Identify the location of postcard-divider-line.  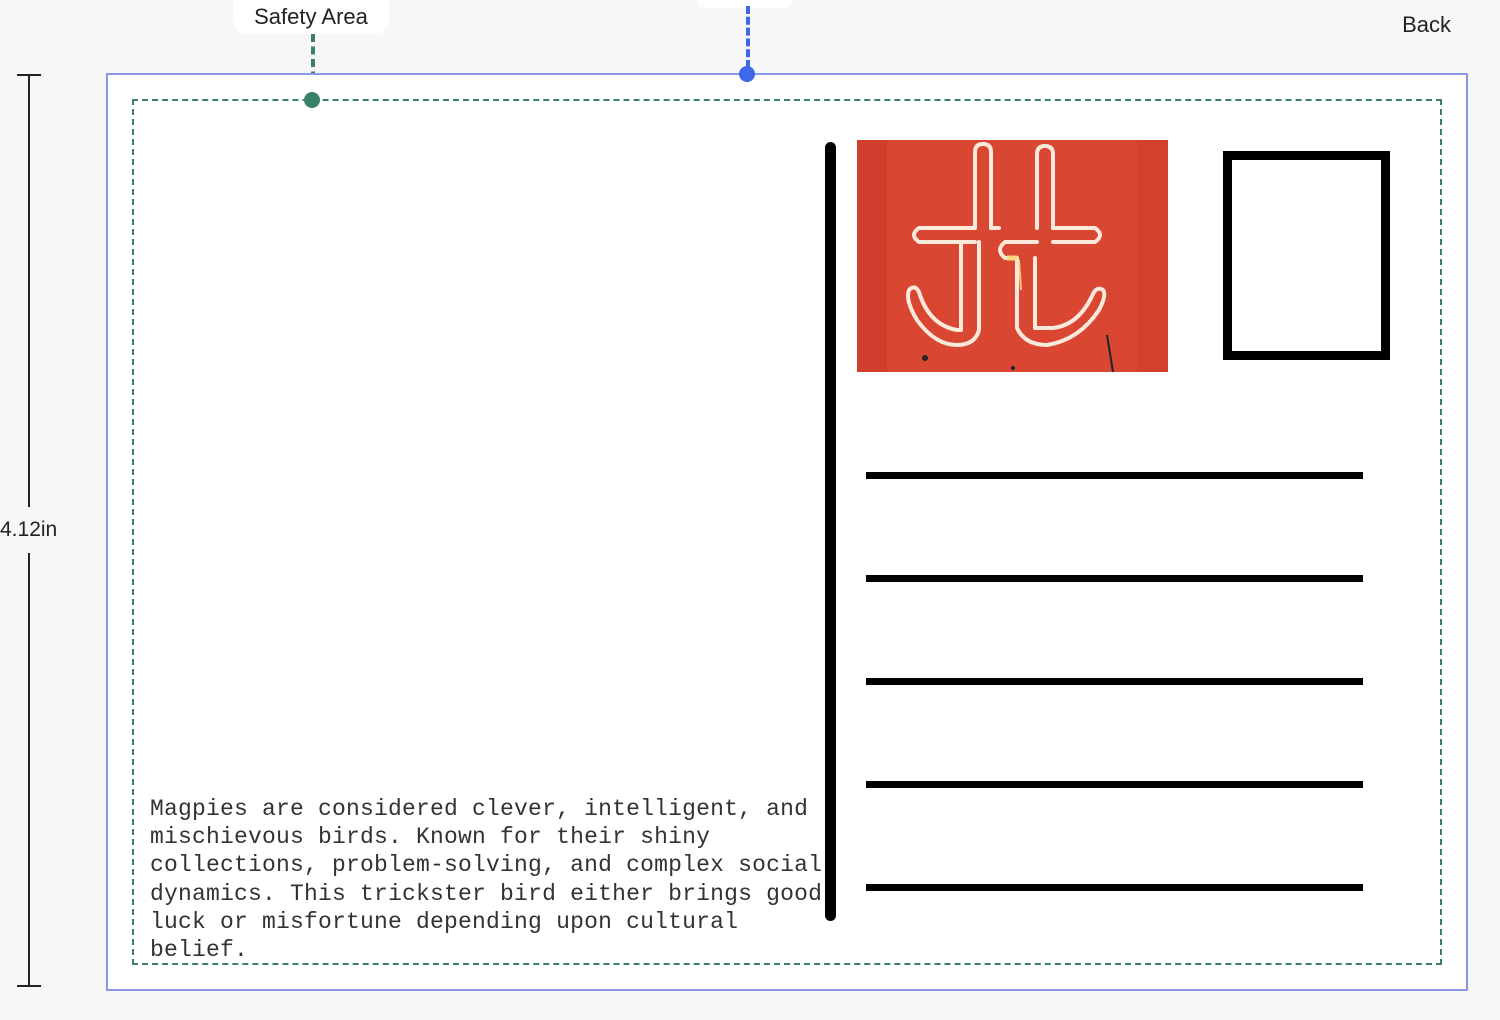
(830, 531).